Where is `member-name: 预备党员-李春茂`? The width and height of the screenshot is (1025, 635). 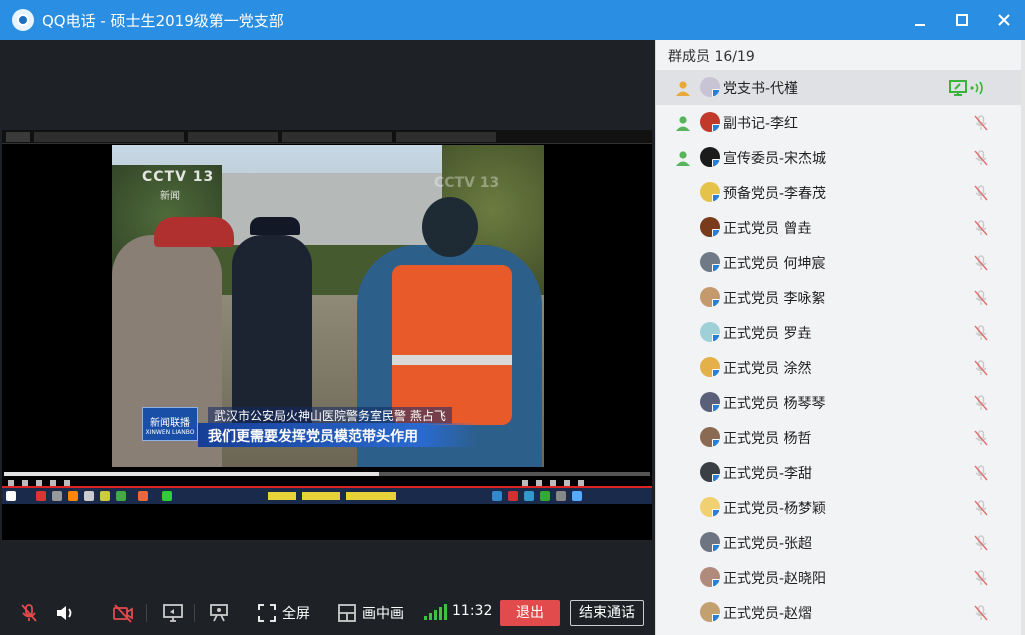 member-name: 预备党员-李春茂 is located at coordinates (775, 194).